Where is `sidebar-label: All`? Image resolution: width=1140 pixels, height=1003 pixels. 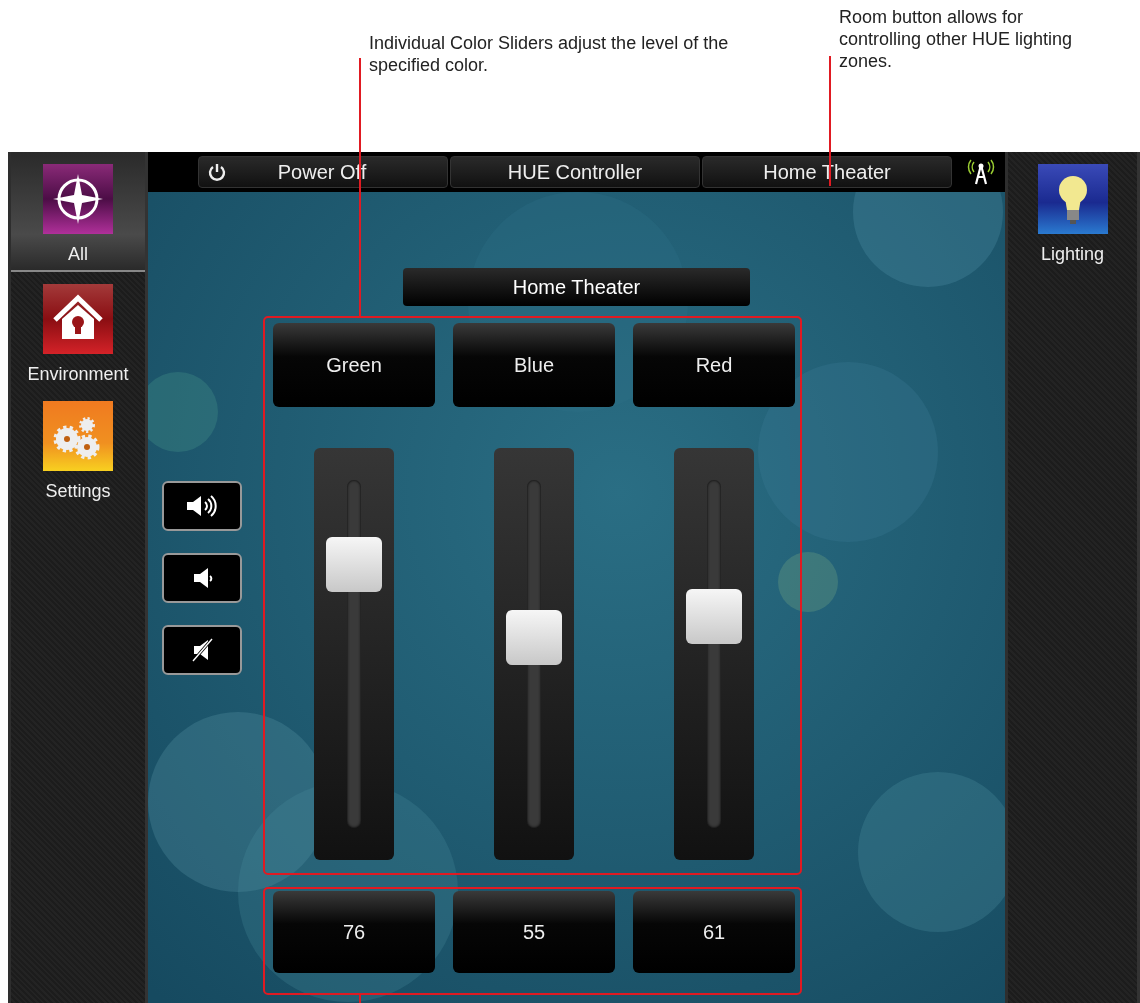 sidebar-label: All is located at coordinates (78, 254).